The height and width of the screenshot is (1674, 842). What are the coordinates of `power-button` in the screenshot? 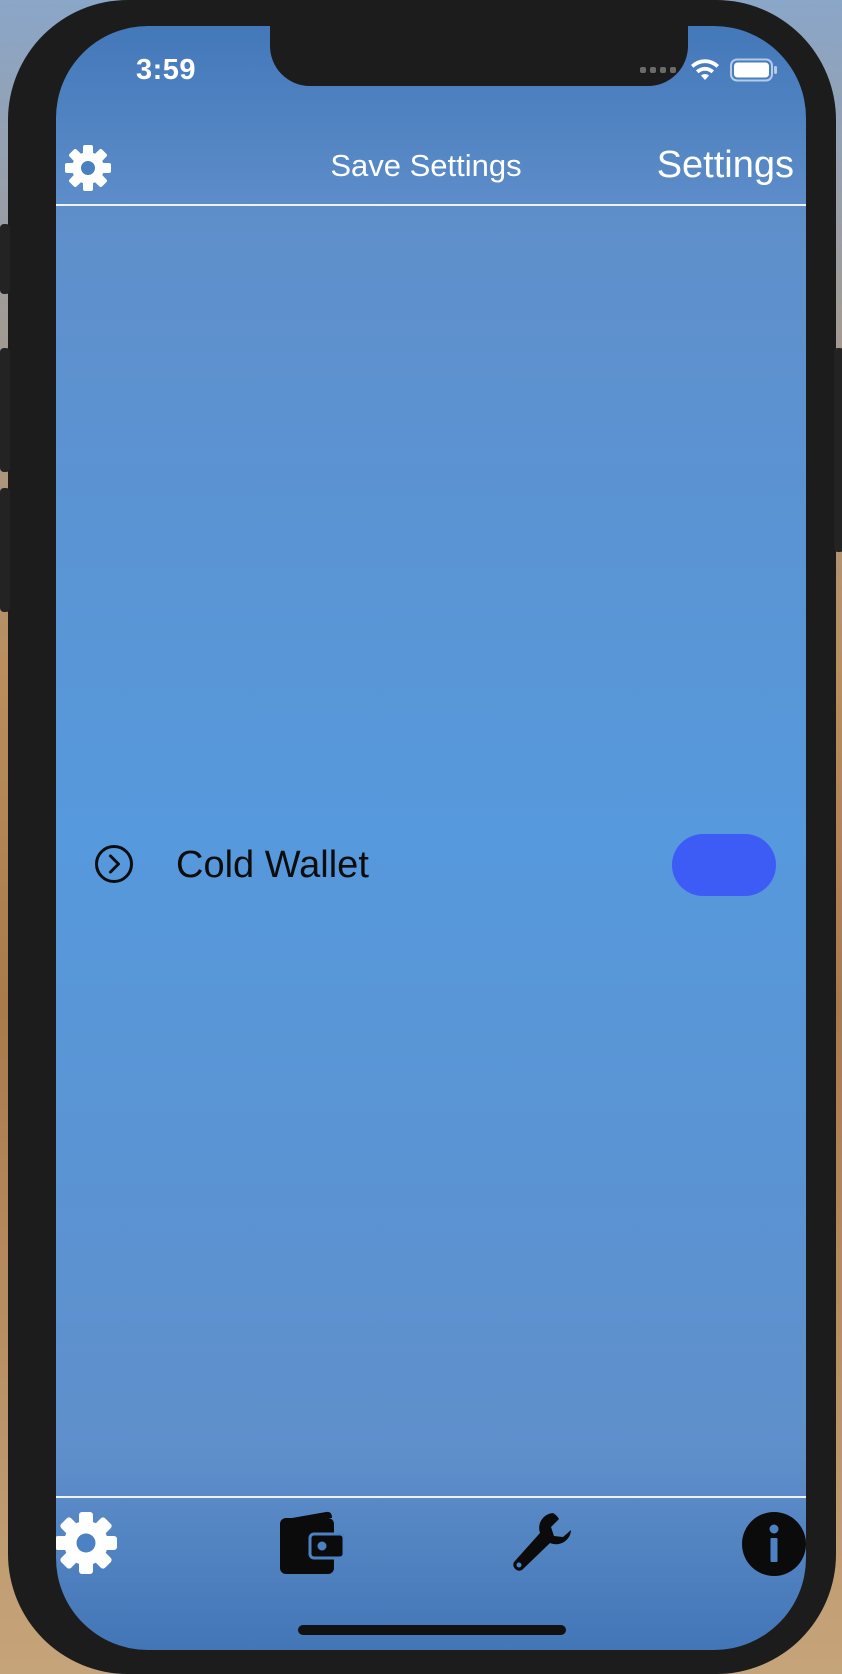 It's located at (838, 450).